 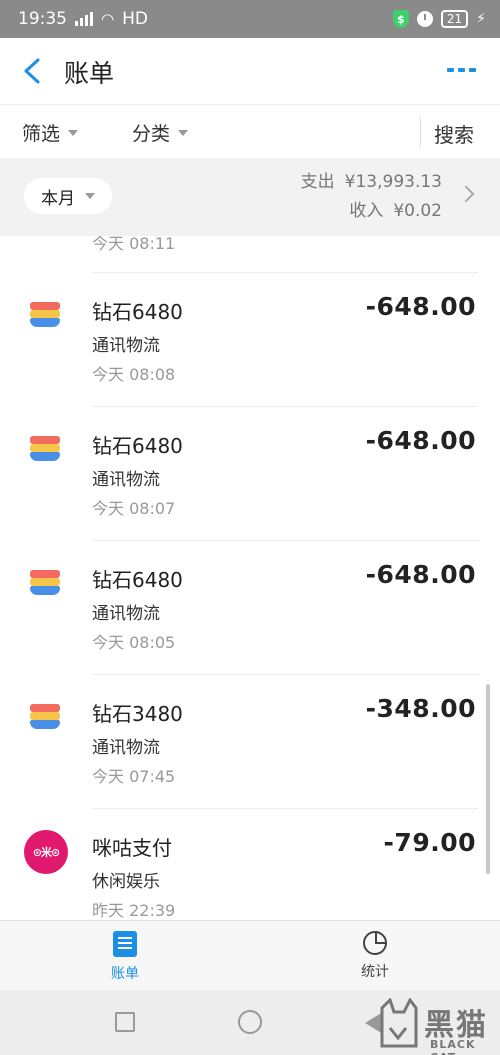 I want to click on recent-apps-icon, so click(x=125, y=1022).